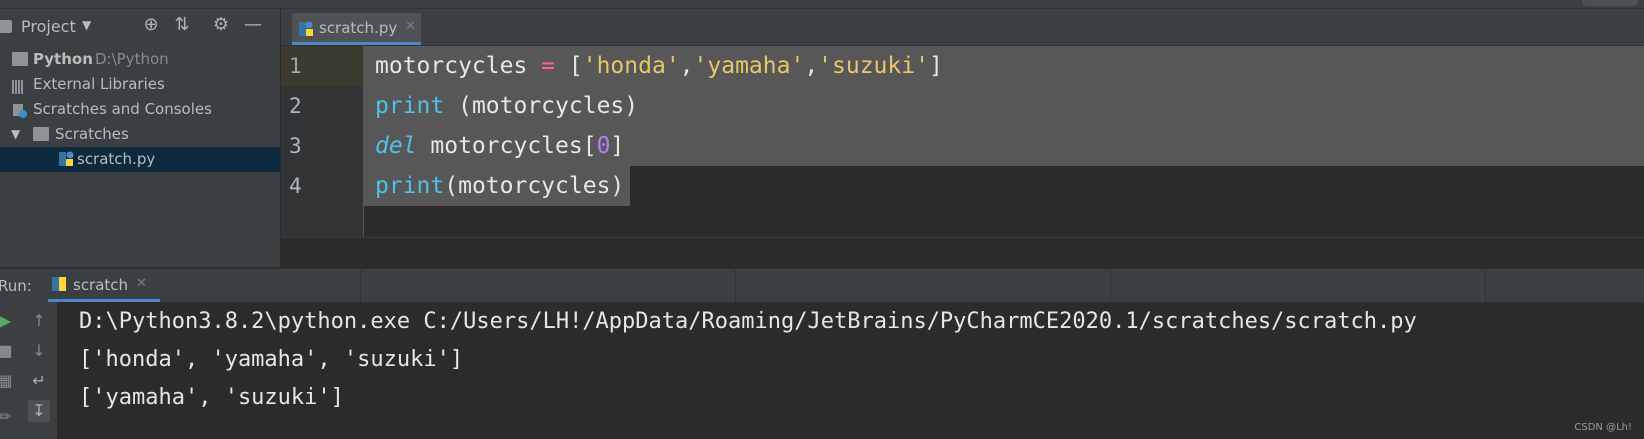  I want to click on code-token: 'yamaha', so click(749, 66).